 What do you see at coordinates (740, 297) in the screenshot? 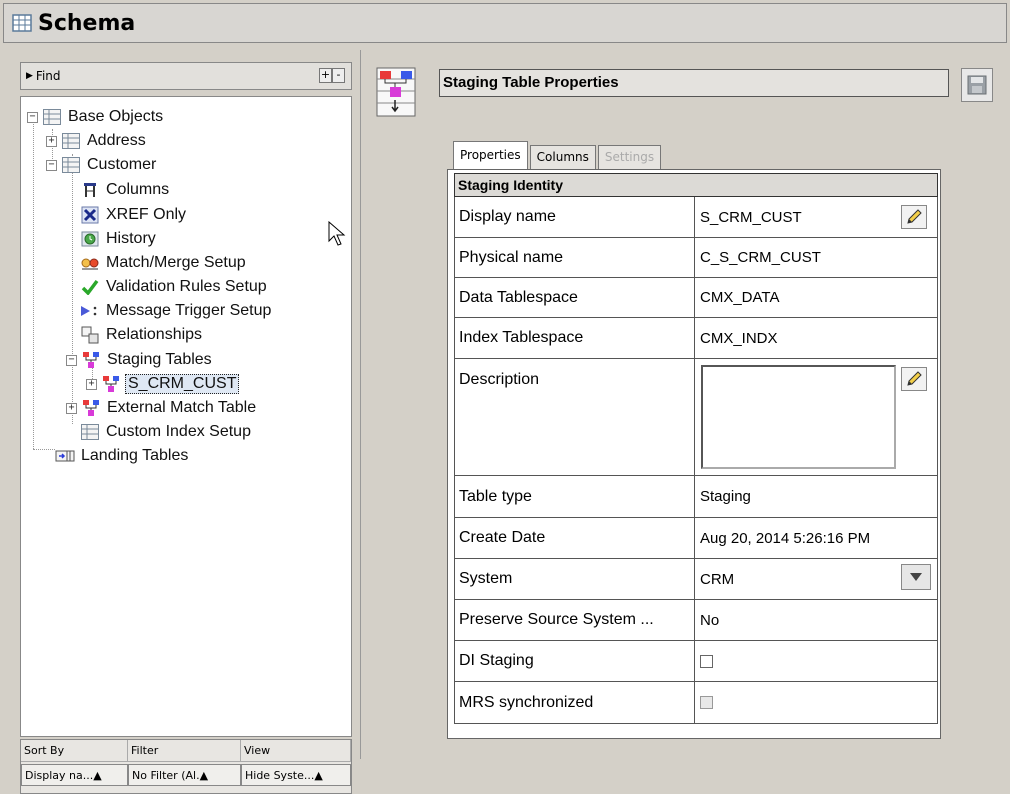
I see `data-tablespace-value: CMX_DATA` at bounding box center [740, 297].